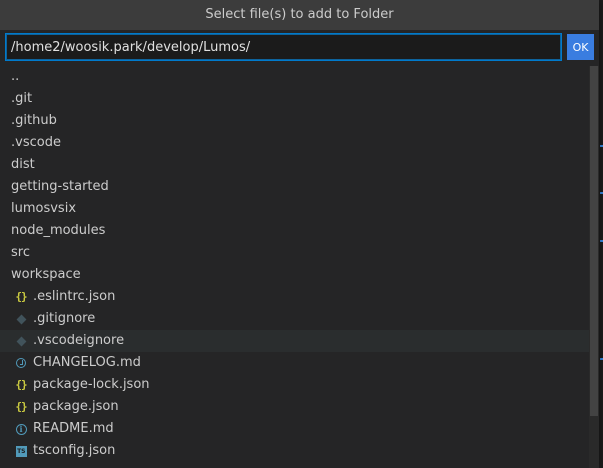  I want to click on list-item-label: dist, so click(23, 164).